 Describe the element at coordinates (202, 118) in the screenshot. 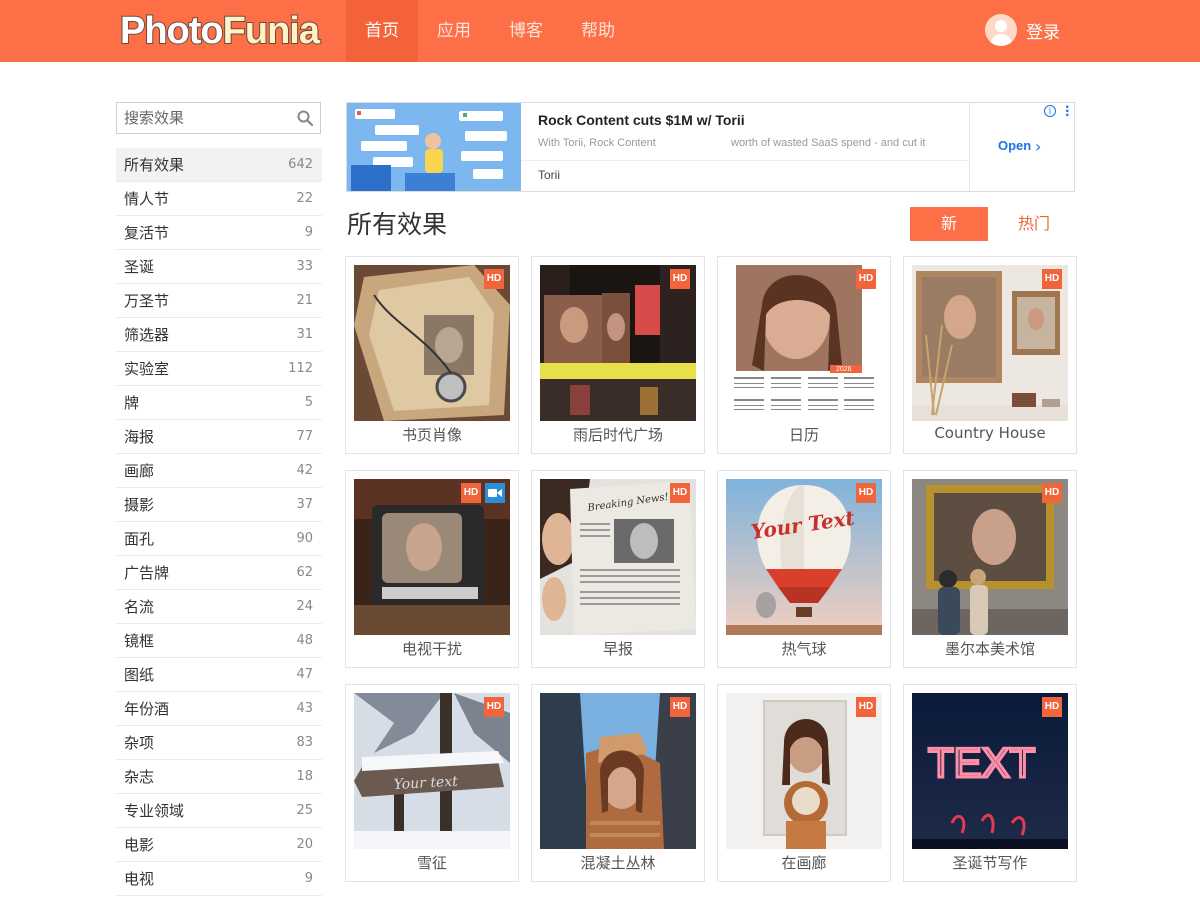

I see `search-input` at that location.